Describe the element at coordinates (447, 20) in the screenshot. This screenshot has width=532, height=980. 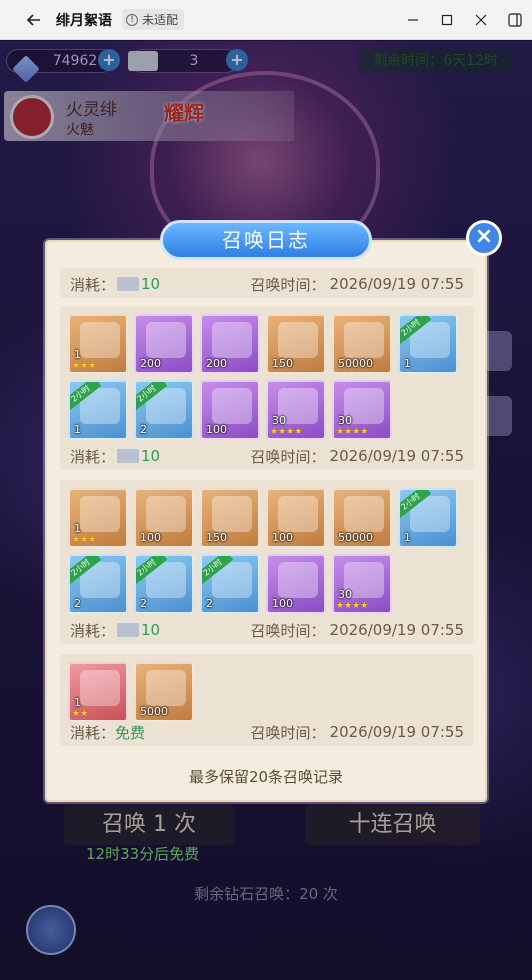
I see `maximize-icon` at that location.